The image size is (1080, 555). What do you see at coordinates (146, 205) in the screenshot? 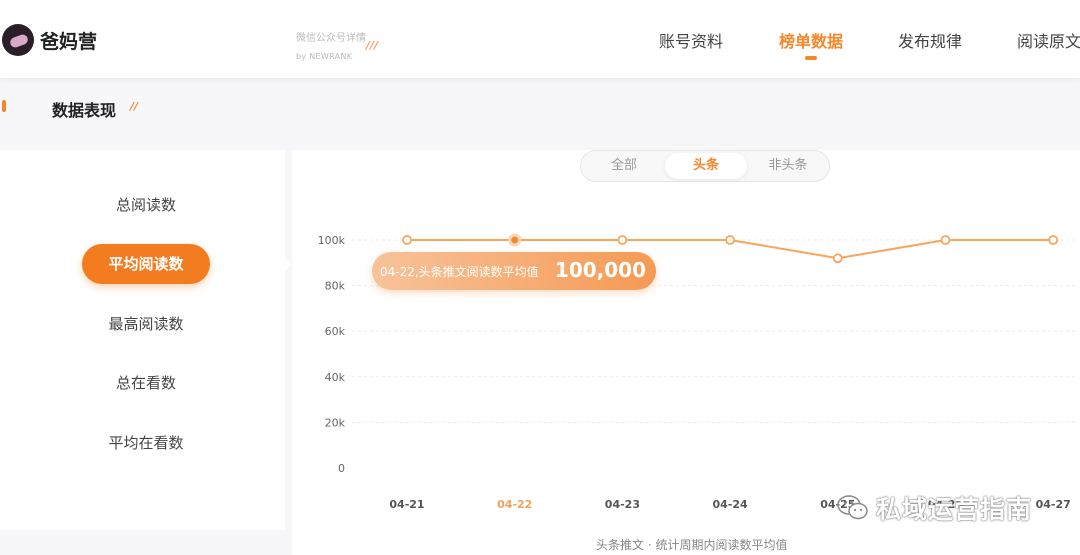
I see `metric-total-reads: 总阅读数` at bounding box center [146, 205].